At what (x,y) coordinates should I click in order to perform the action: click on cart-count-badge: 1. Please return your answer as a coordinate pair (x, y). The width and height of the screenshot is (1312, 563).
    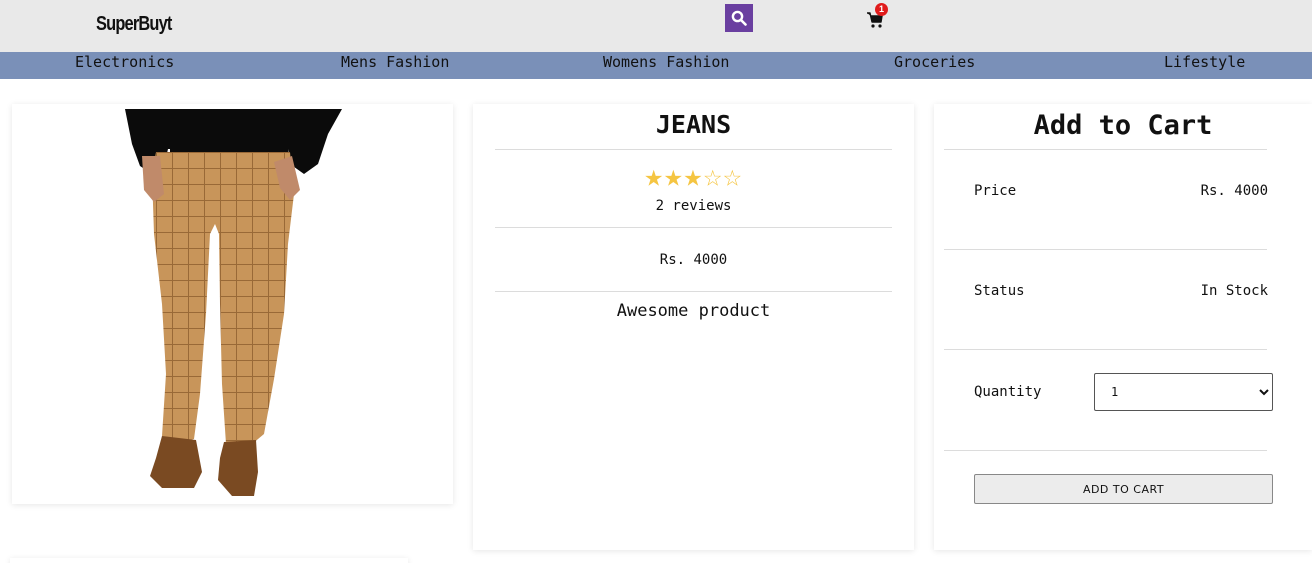
    Looking at the image, I should click on (881, 9).